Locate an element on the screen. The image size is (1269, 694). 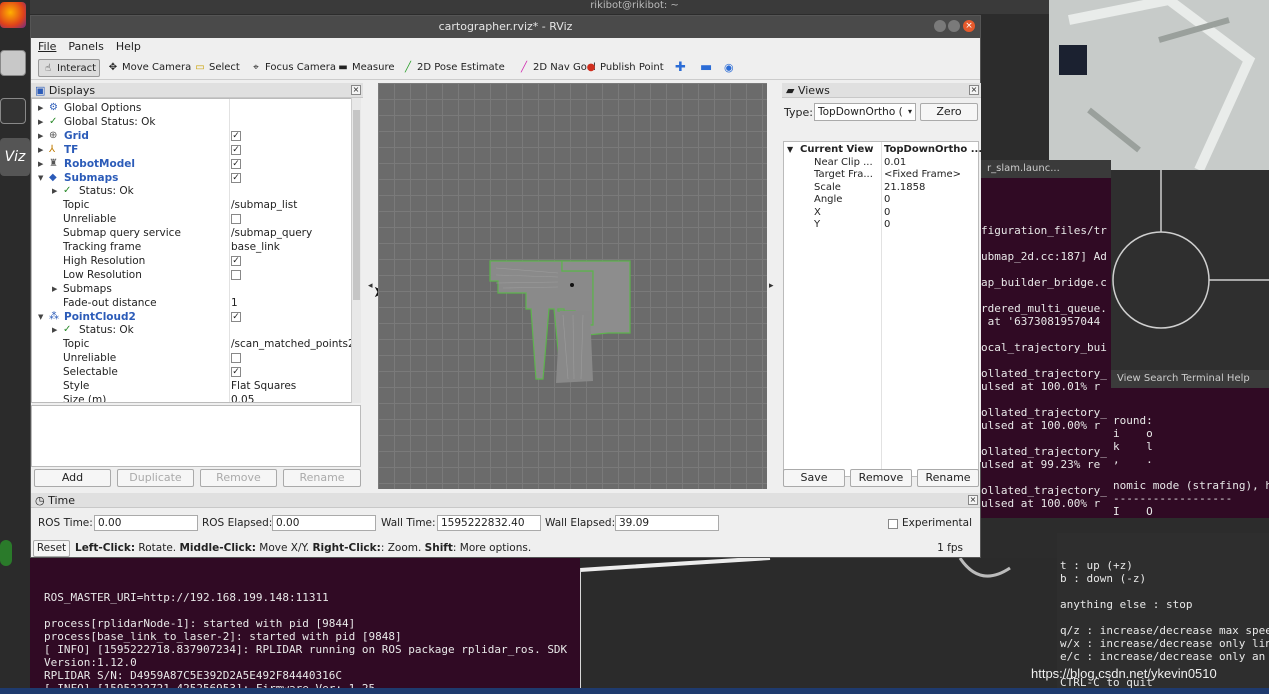
publish-point-tool: ● Publish Point is located at coordinates (624, 68).